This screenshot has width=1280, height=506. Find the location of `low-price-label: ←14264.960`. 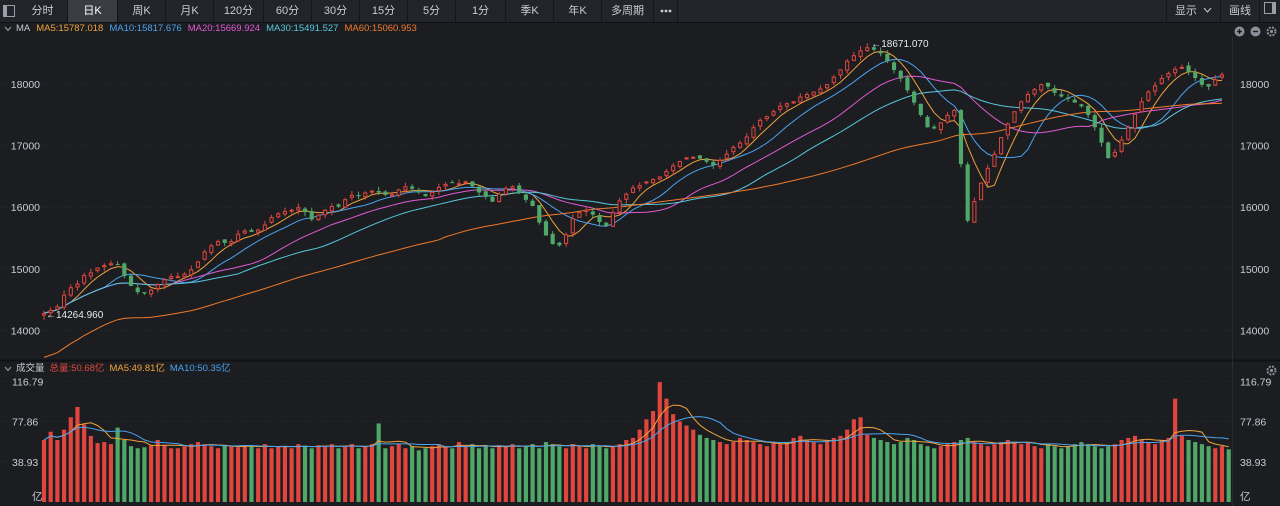

low-price-label: ←14264.960 is located at coordinates (75, 315).